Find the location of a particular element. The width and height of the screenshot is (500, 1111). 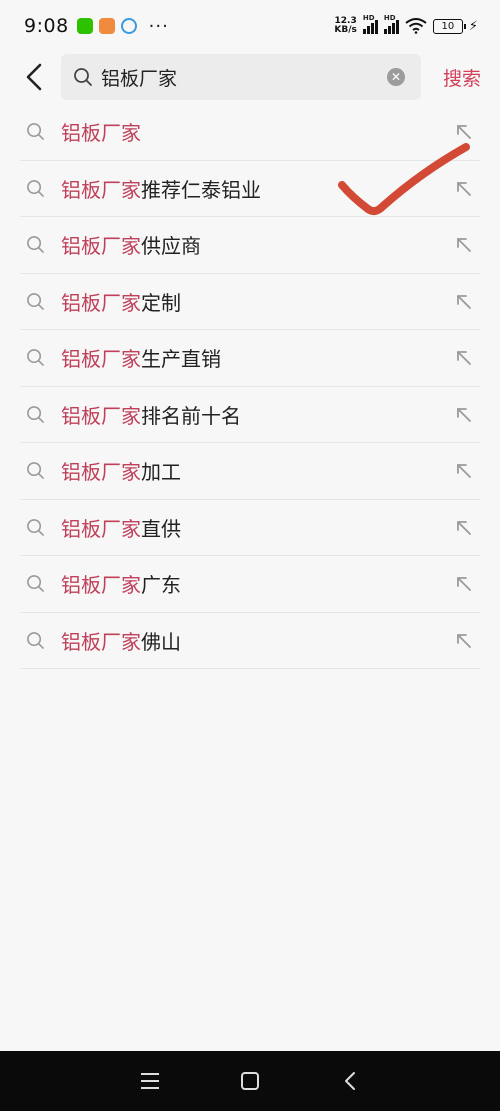

home-square-icon is located at coordinates (250, 1081).